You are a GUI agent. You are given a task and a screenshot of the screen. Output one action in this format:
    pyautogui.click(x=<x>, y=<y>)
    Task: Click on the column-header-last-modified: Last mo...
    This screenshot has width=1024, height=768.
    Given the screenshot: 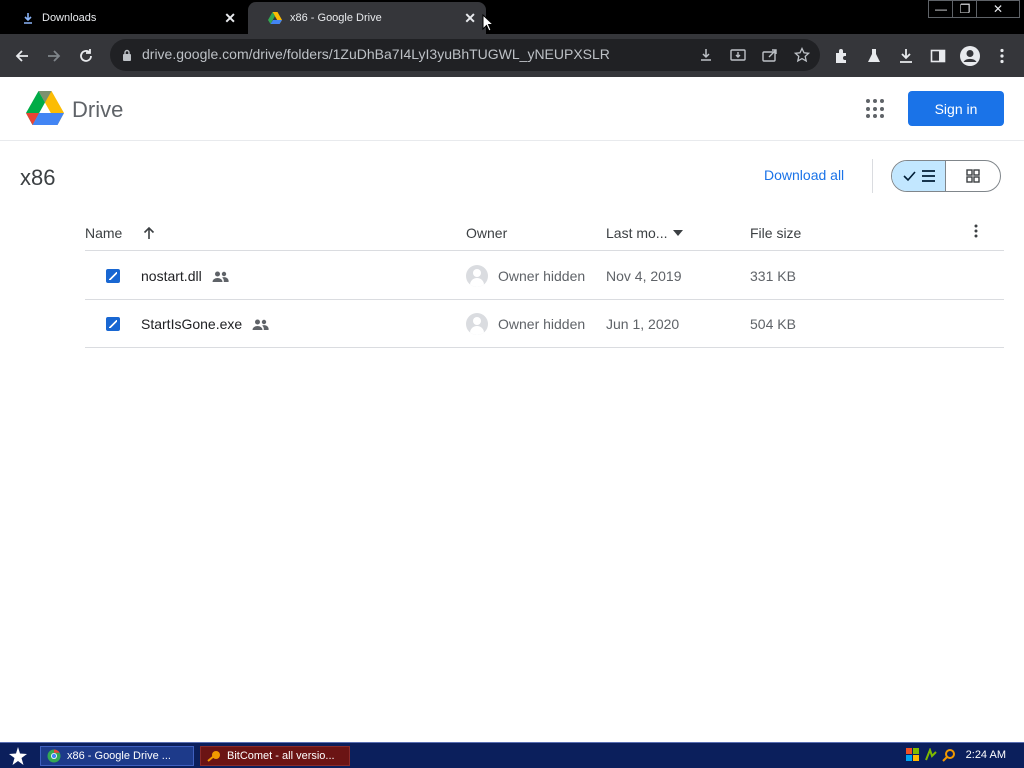 What is the action you would take?
    pyautogui.click(x=645, y=233)
    